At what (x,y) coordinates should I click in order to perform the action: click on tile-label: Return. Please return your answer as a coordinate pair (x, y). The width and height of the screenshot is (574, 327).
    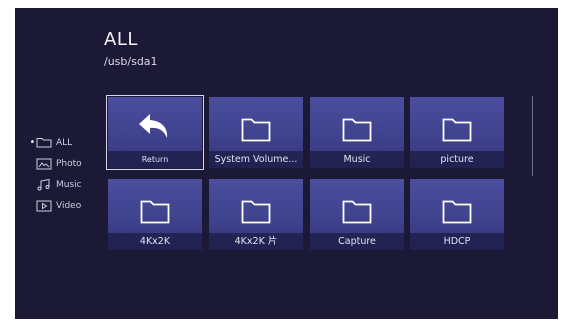
    Looking at the image, I should click on (155, 159).